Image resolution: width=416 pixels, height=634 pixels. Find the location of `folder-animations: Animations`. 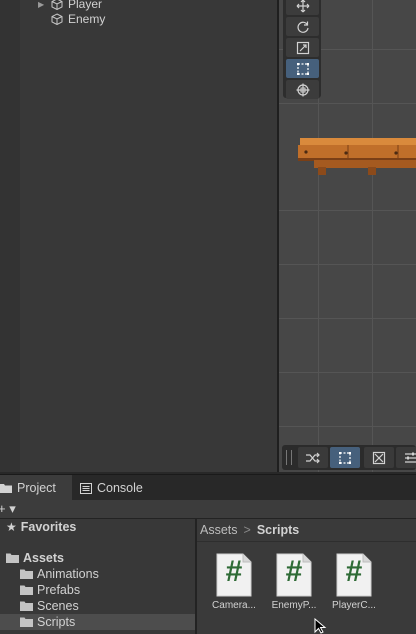

folder-animations: Animations is located at coordinates (107, 574).